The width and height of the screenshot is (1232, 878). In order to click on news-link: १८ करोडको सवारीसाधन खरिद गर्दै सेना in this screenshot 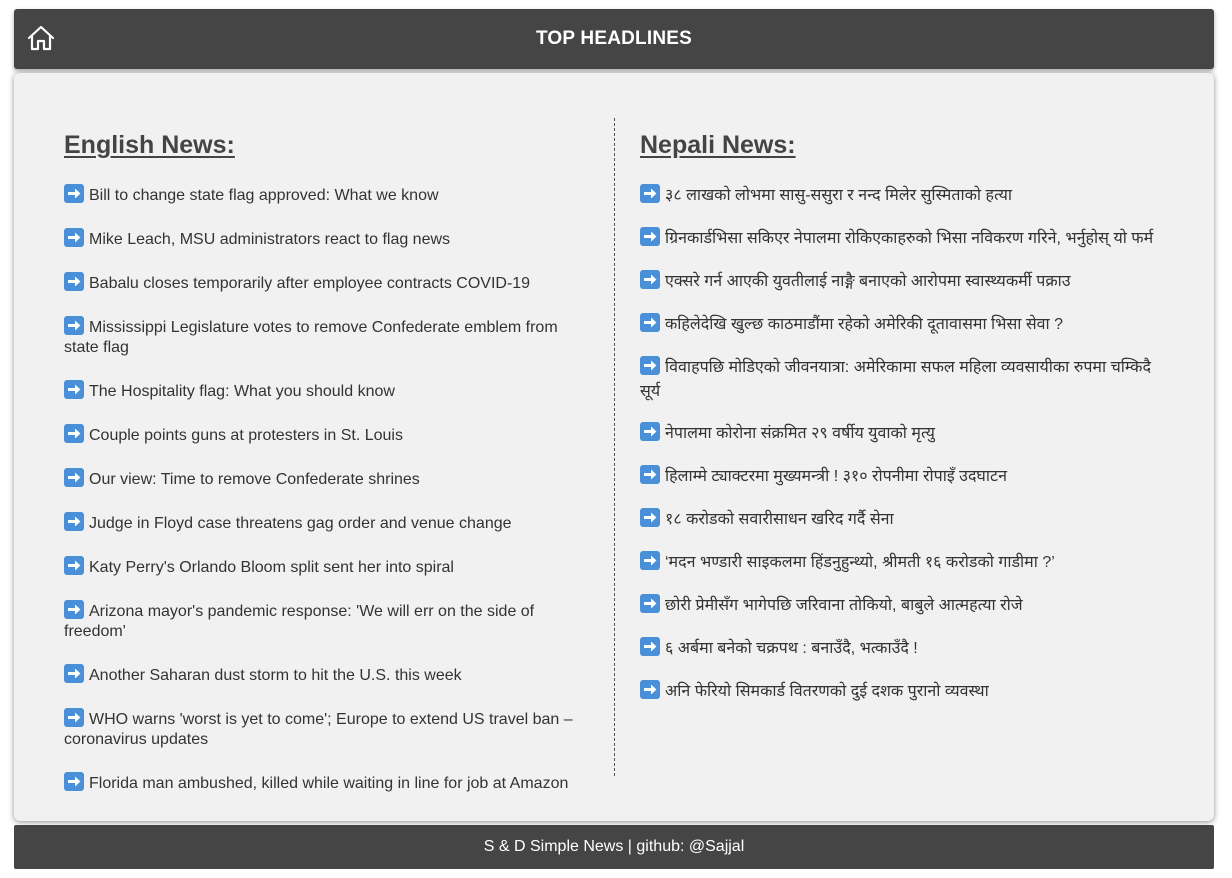, I will do `click(779, 519)`.